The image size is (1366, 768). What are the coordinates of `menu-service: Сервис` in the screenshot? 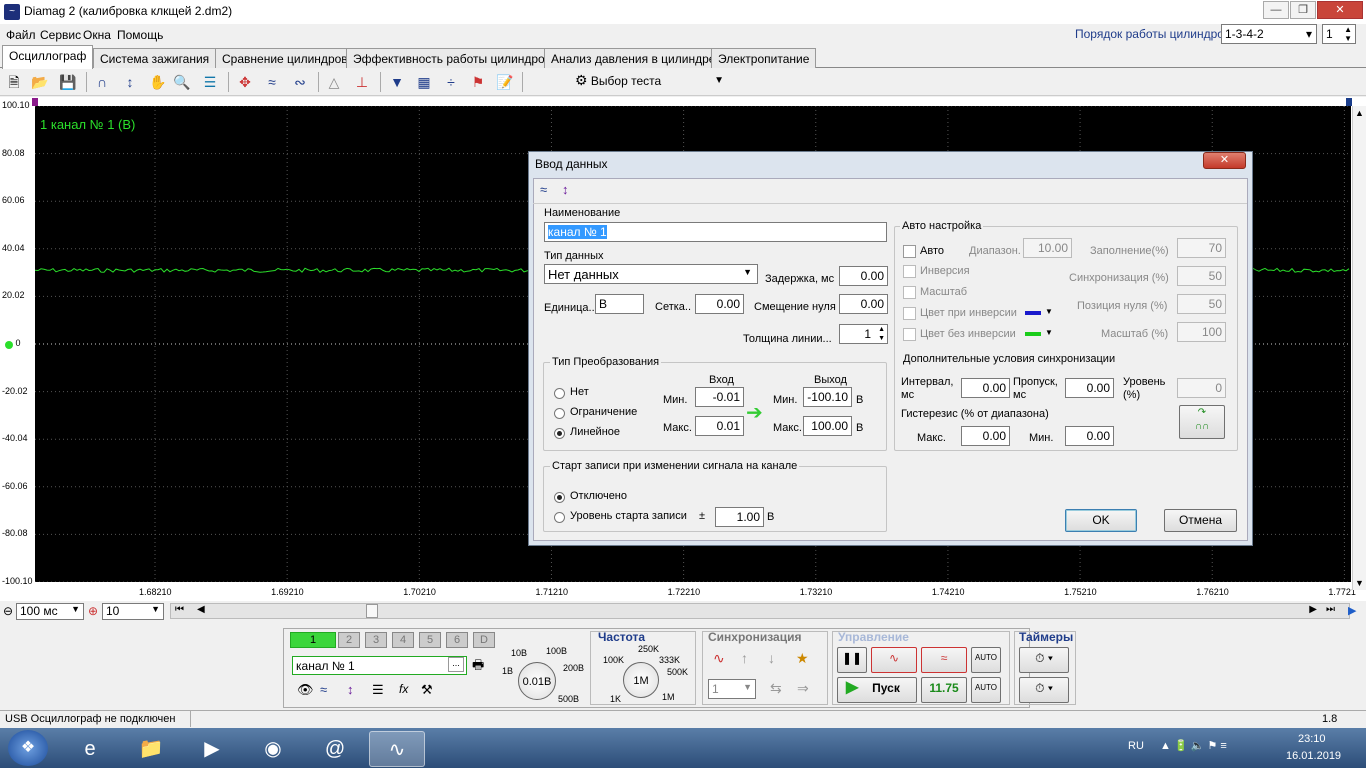 It's located at (60, 35).